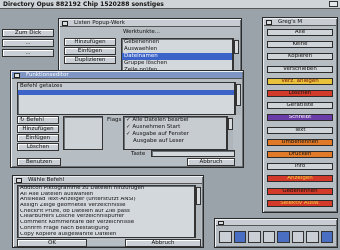 This screenshot has height=250, width=340. Describe the element at coordinates (156, 127) in the screenshot. I see `flag-label: Ausnehmen Start` at that location.